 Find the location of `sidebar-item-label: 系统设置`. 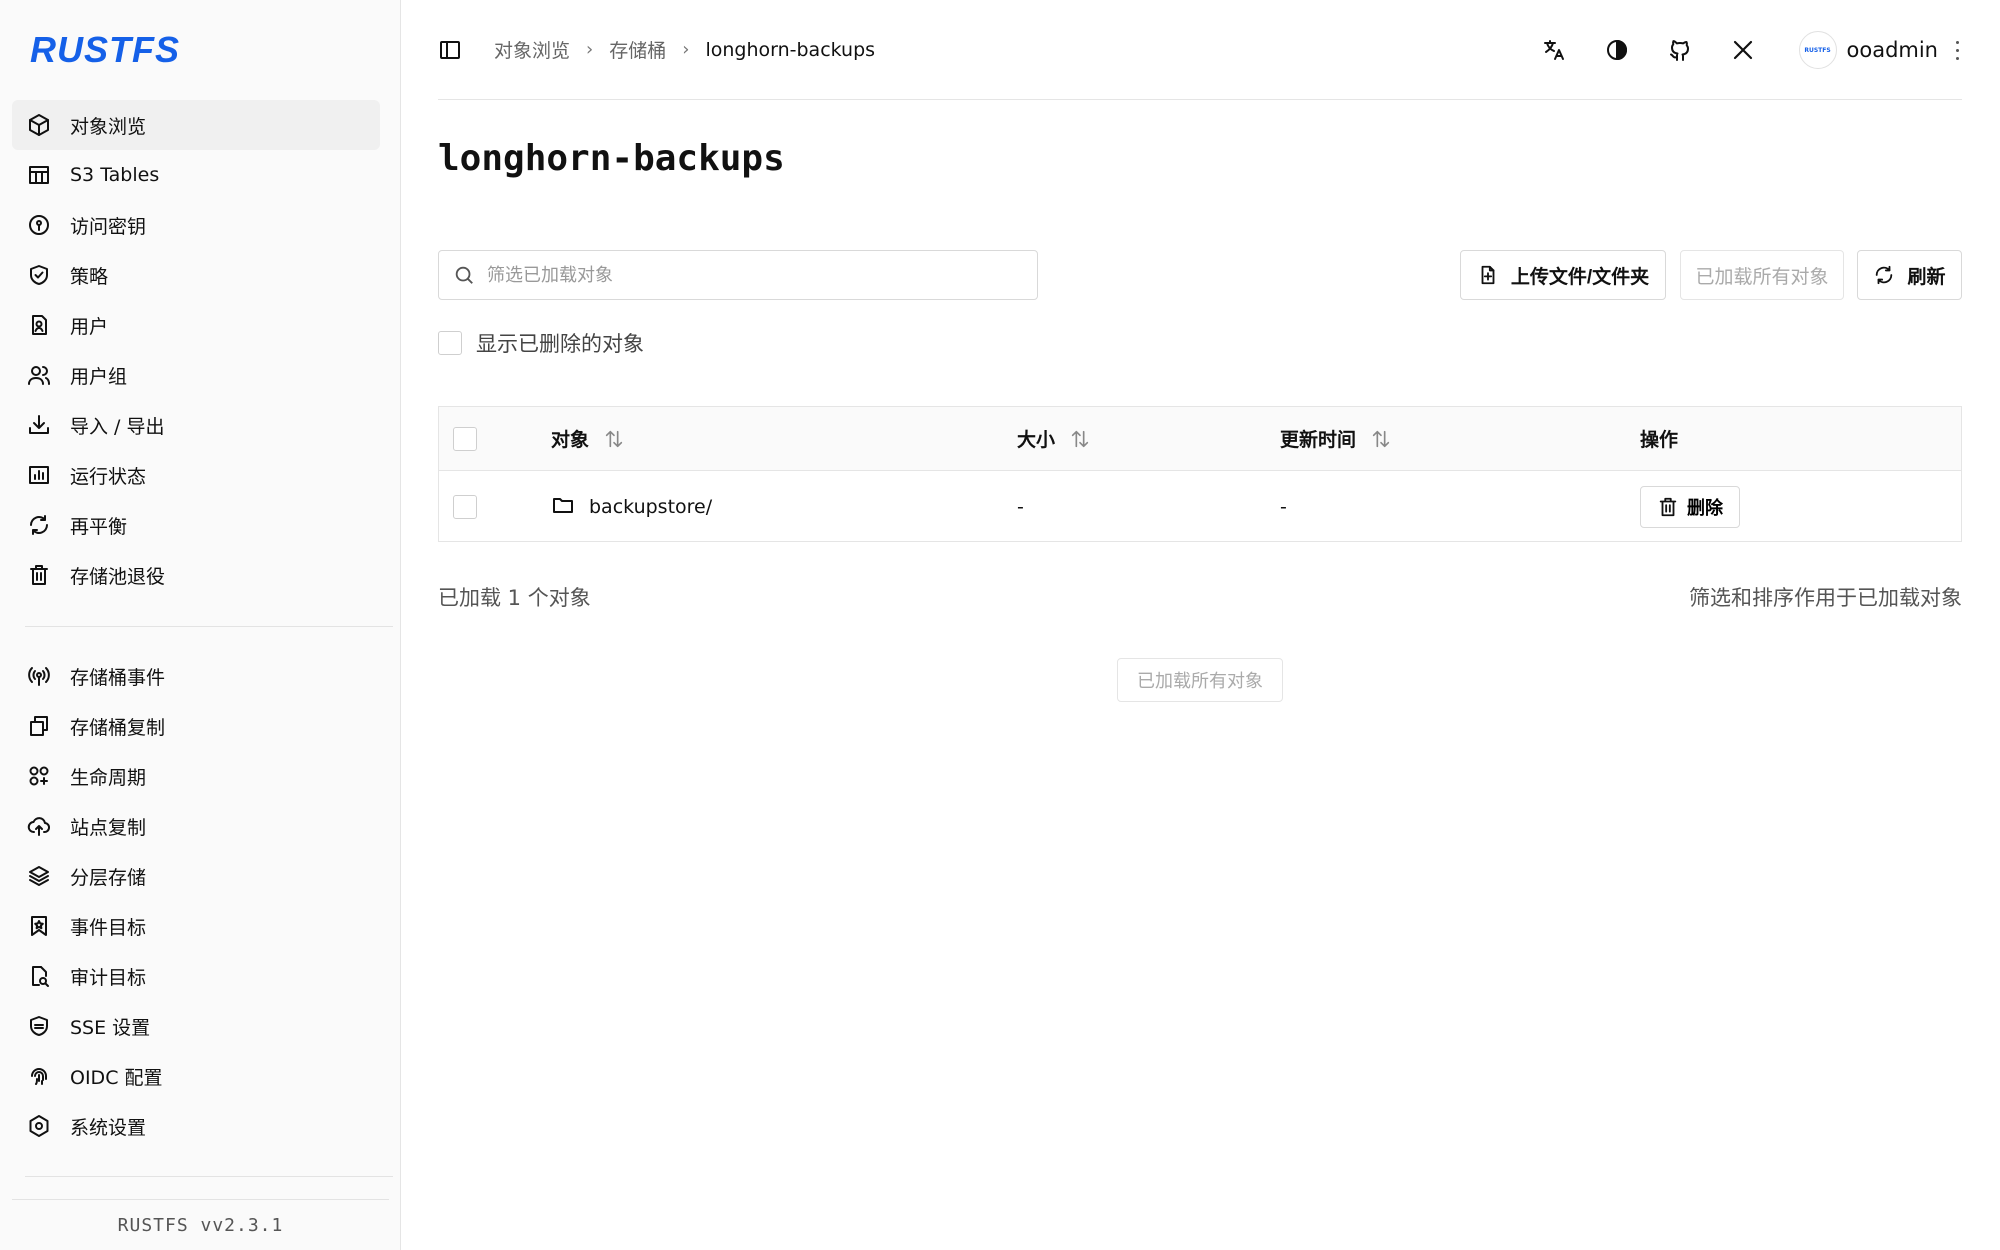

sidebar-item-label: 系统设置 is located at coordinates (108, 1127).